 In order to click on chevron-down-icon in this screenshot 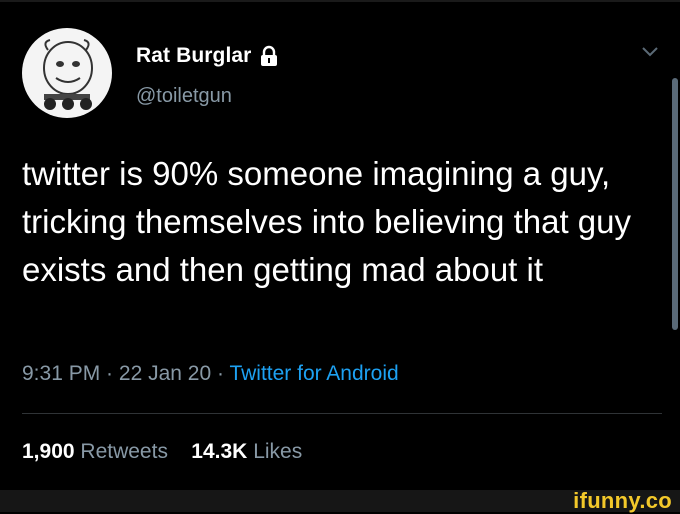, I will do `click(650, 51)`.